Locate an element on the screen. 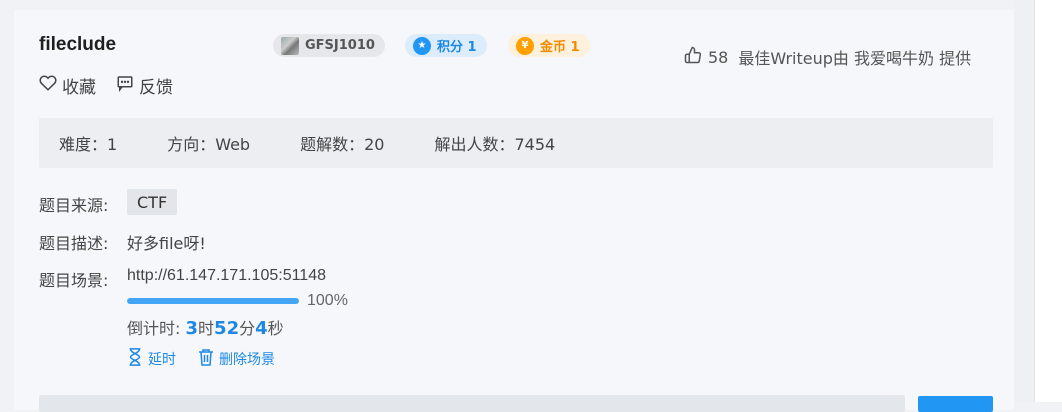  points-icon: ★ is located at coordinates (422, 45).